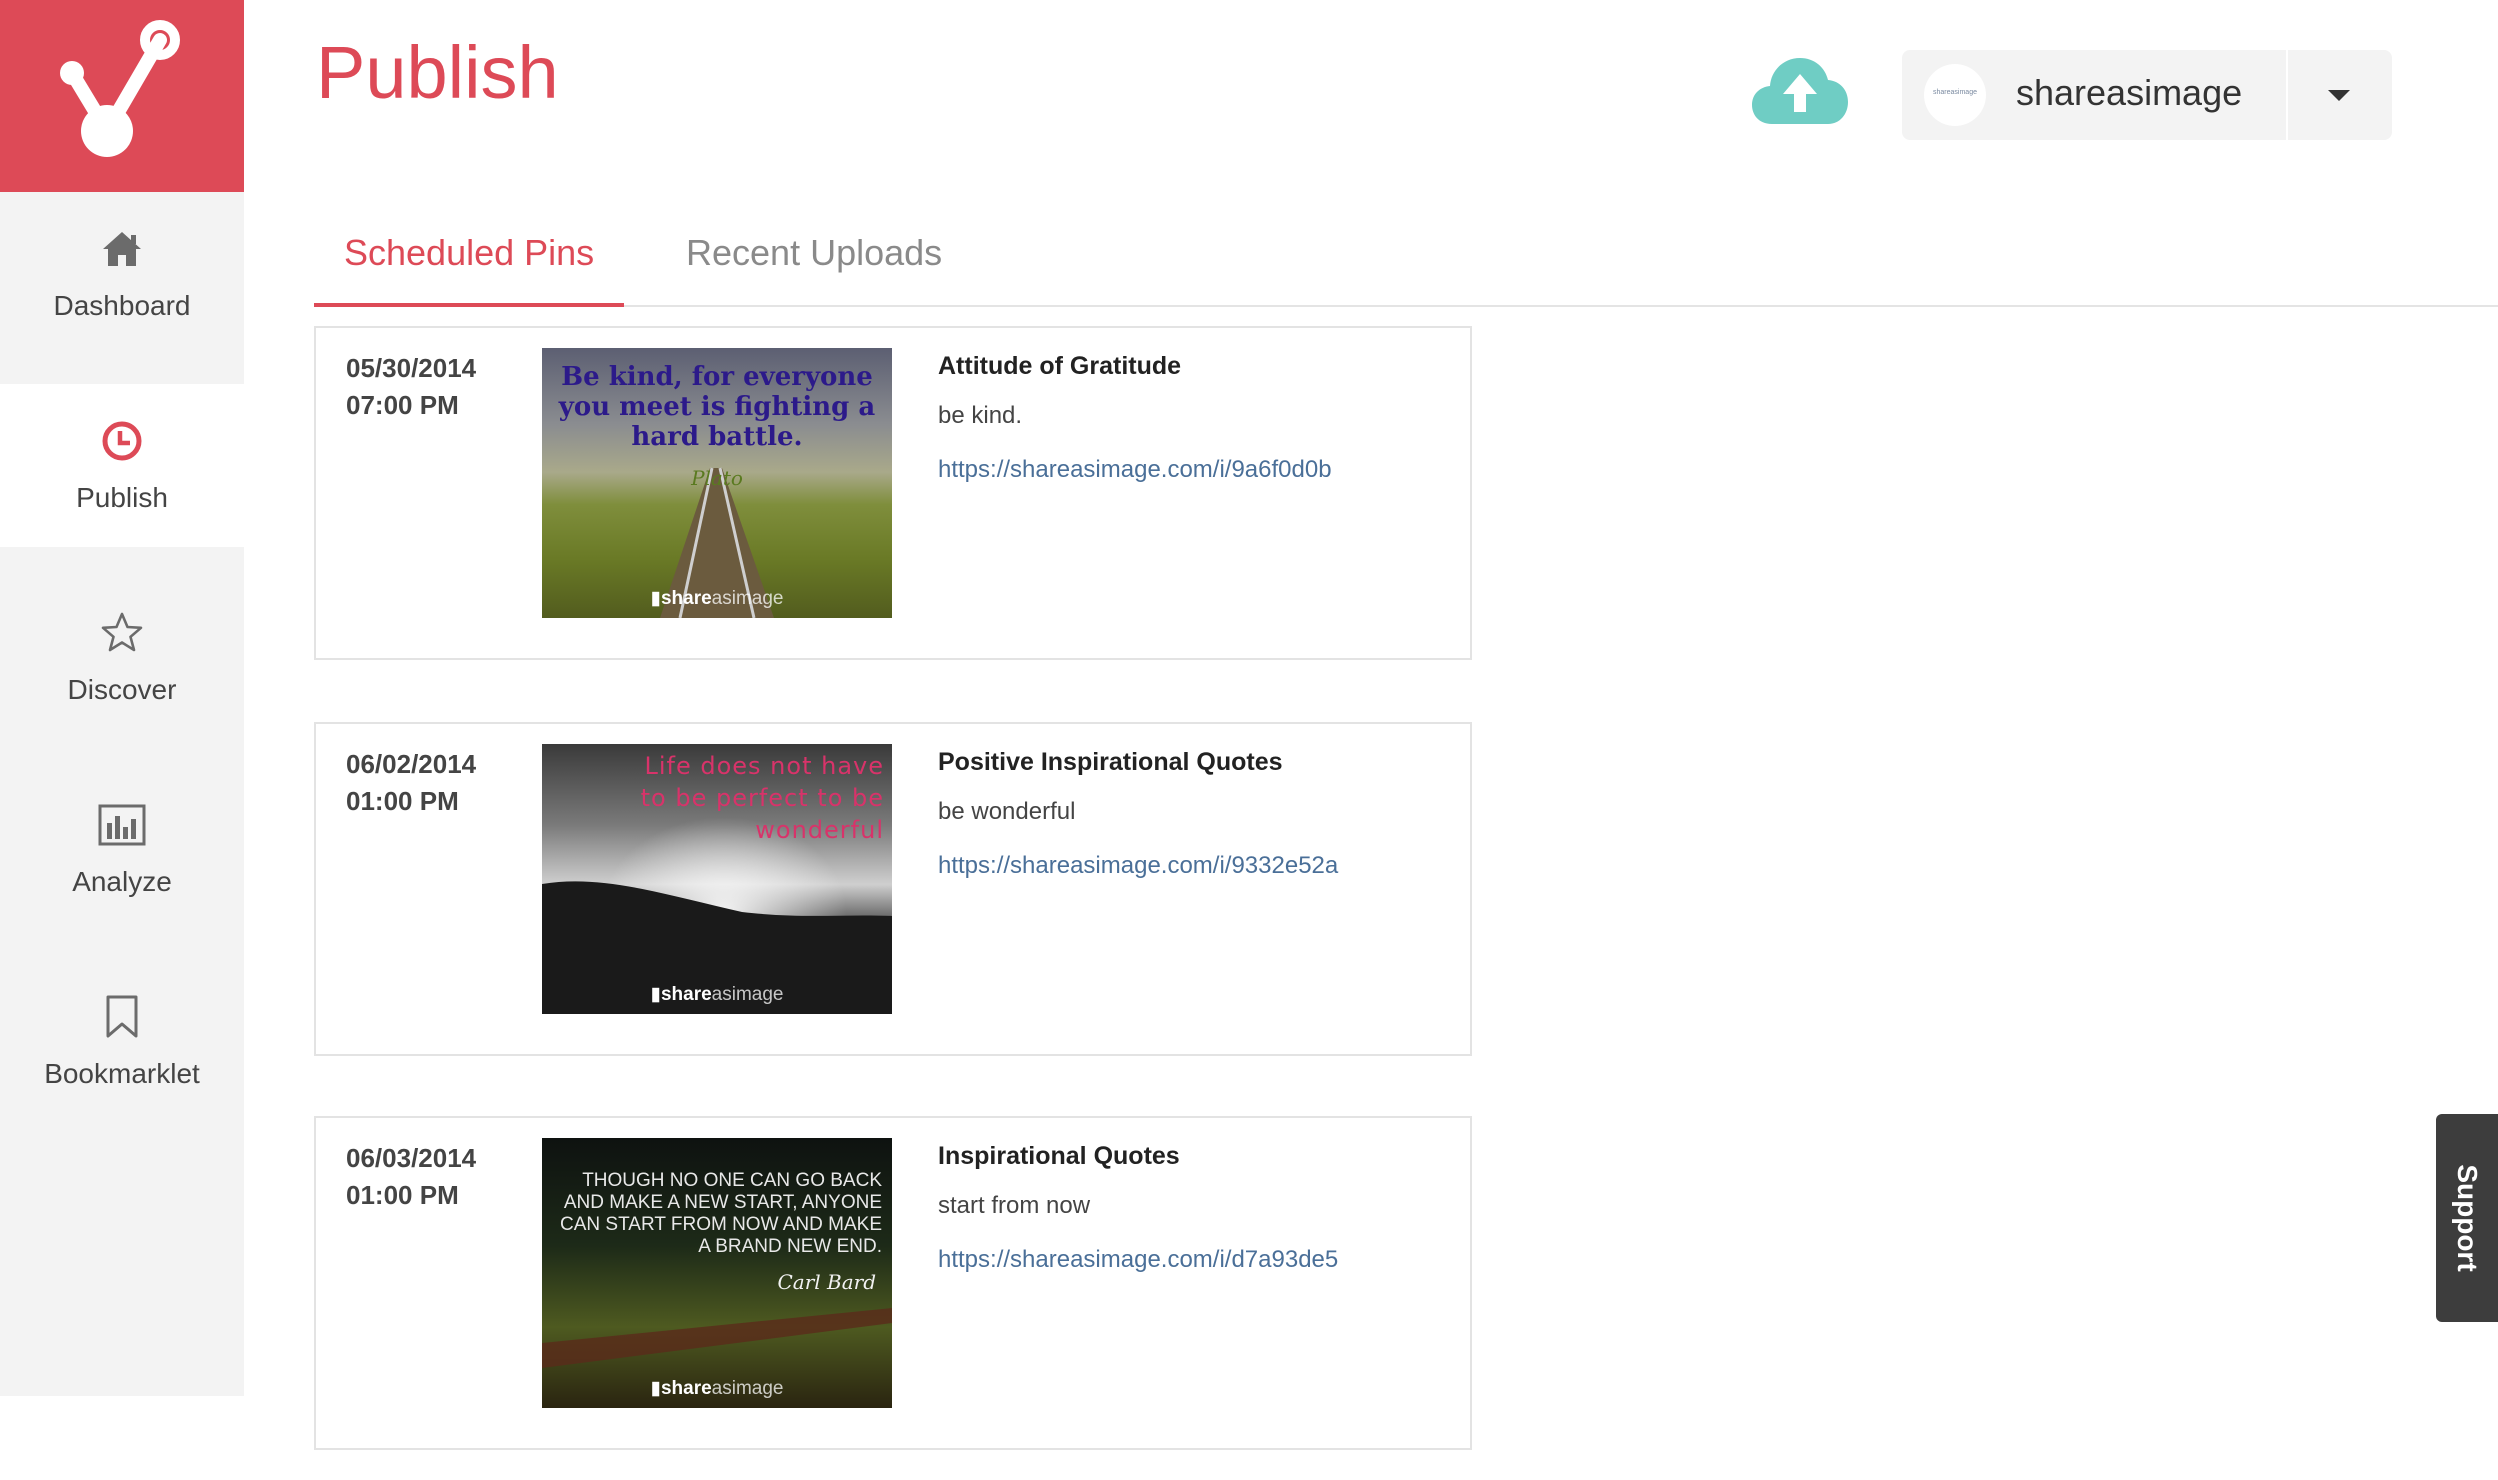 The width and height of the screenshot is (2498, 1480). Describe the element at coordinates (122, 1073) in the screenshot. I see `sidebar-item-label: Bookmarklet` at that location.